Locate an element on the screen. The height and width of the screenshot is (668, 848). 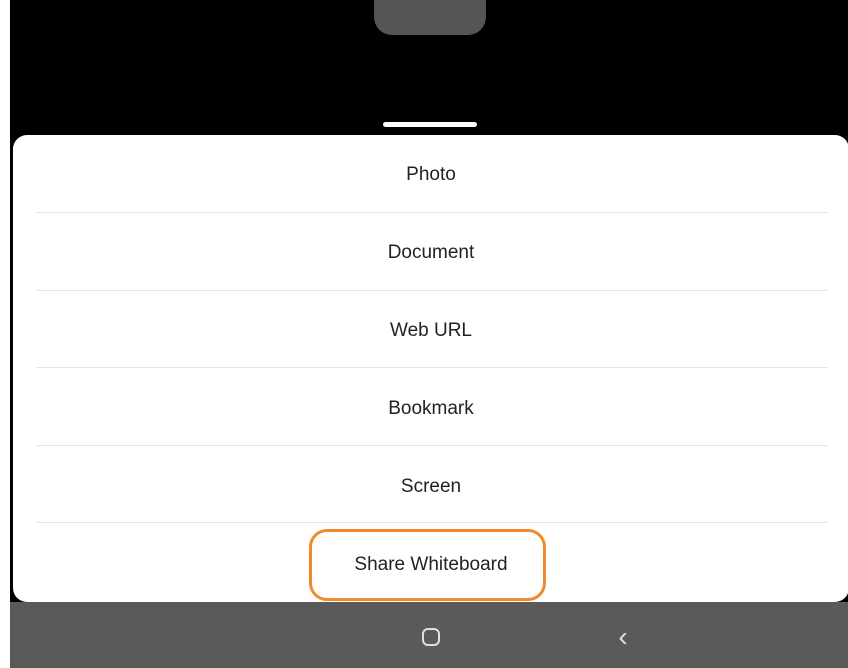
back-icon: ‹ is located at coordinates (623, 637).